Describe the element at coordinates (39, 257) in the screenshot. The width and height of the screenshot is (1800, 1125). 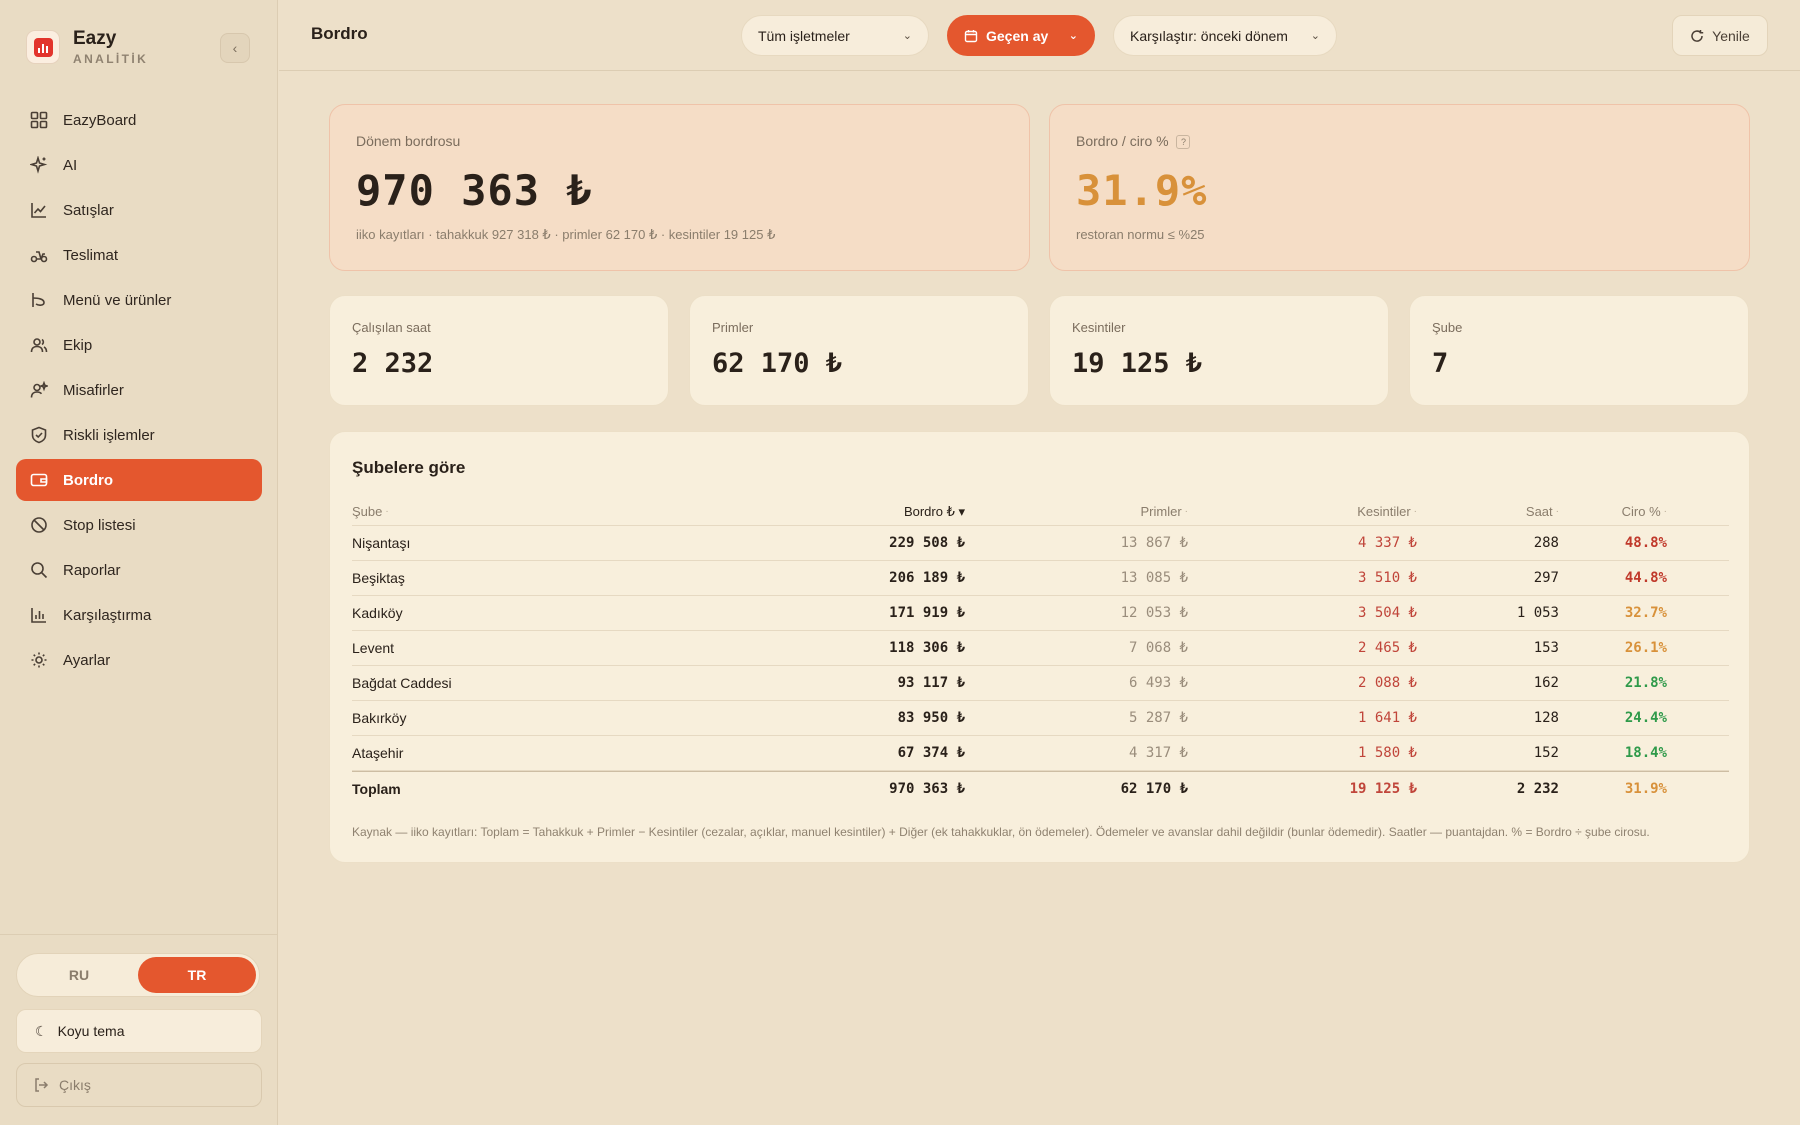
I see `scooter-icon` at that location.